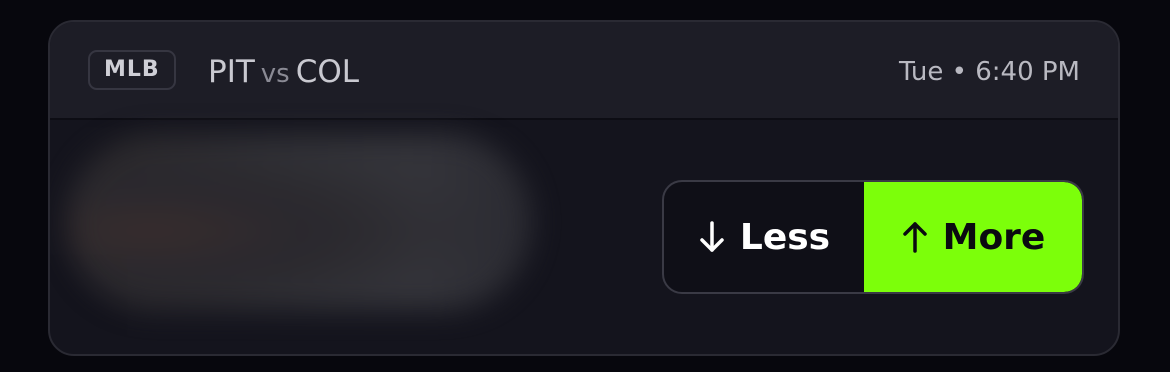 This screenshot has height=372, width=1170. Describe the element at coordinates (712, 236) in the screenshot. I see `arrow-down-icon` at that location.